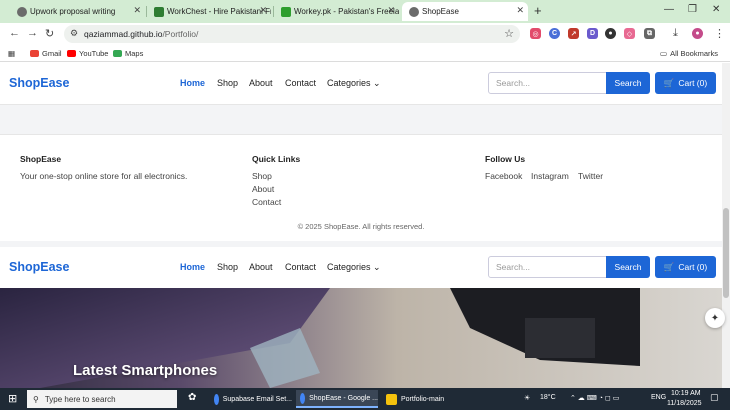  What do you see at coordinates (74, 33) in the screenshot?
I see `site-info-icon: ⚙` at bounding box center [74, 33].